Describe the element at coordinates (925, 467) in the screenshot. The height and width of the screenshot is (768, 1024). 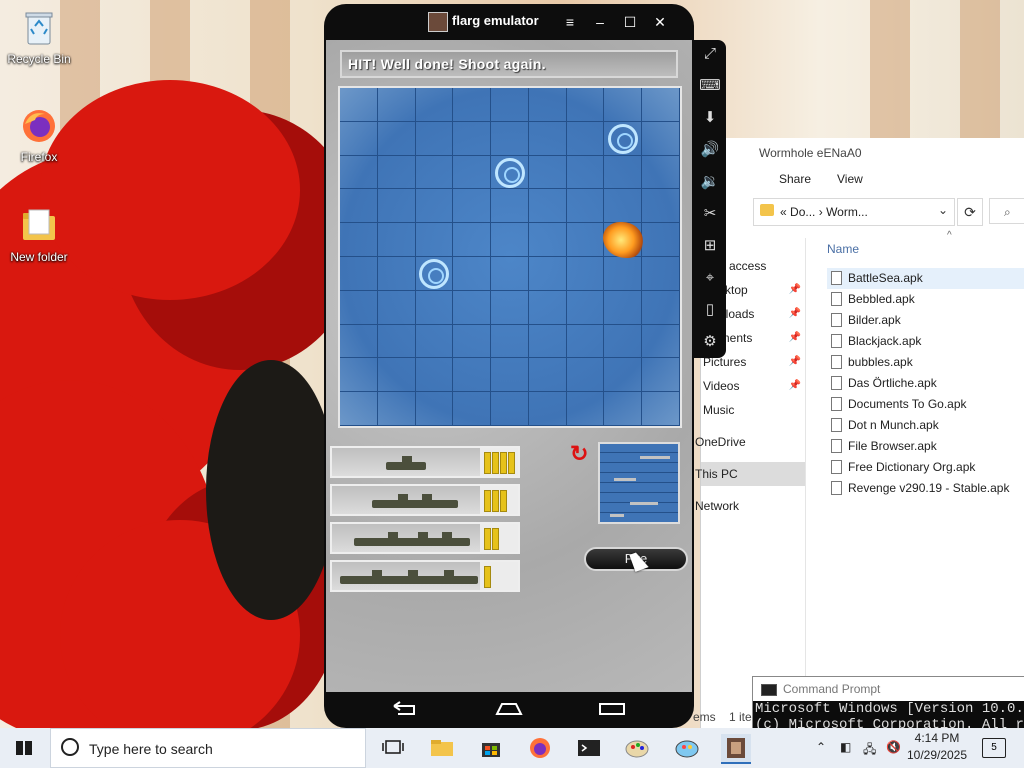
I see `file-row: Free Dictionary Org.apk` at that location.